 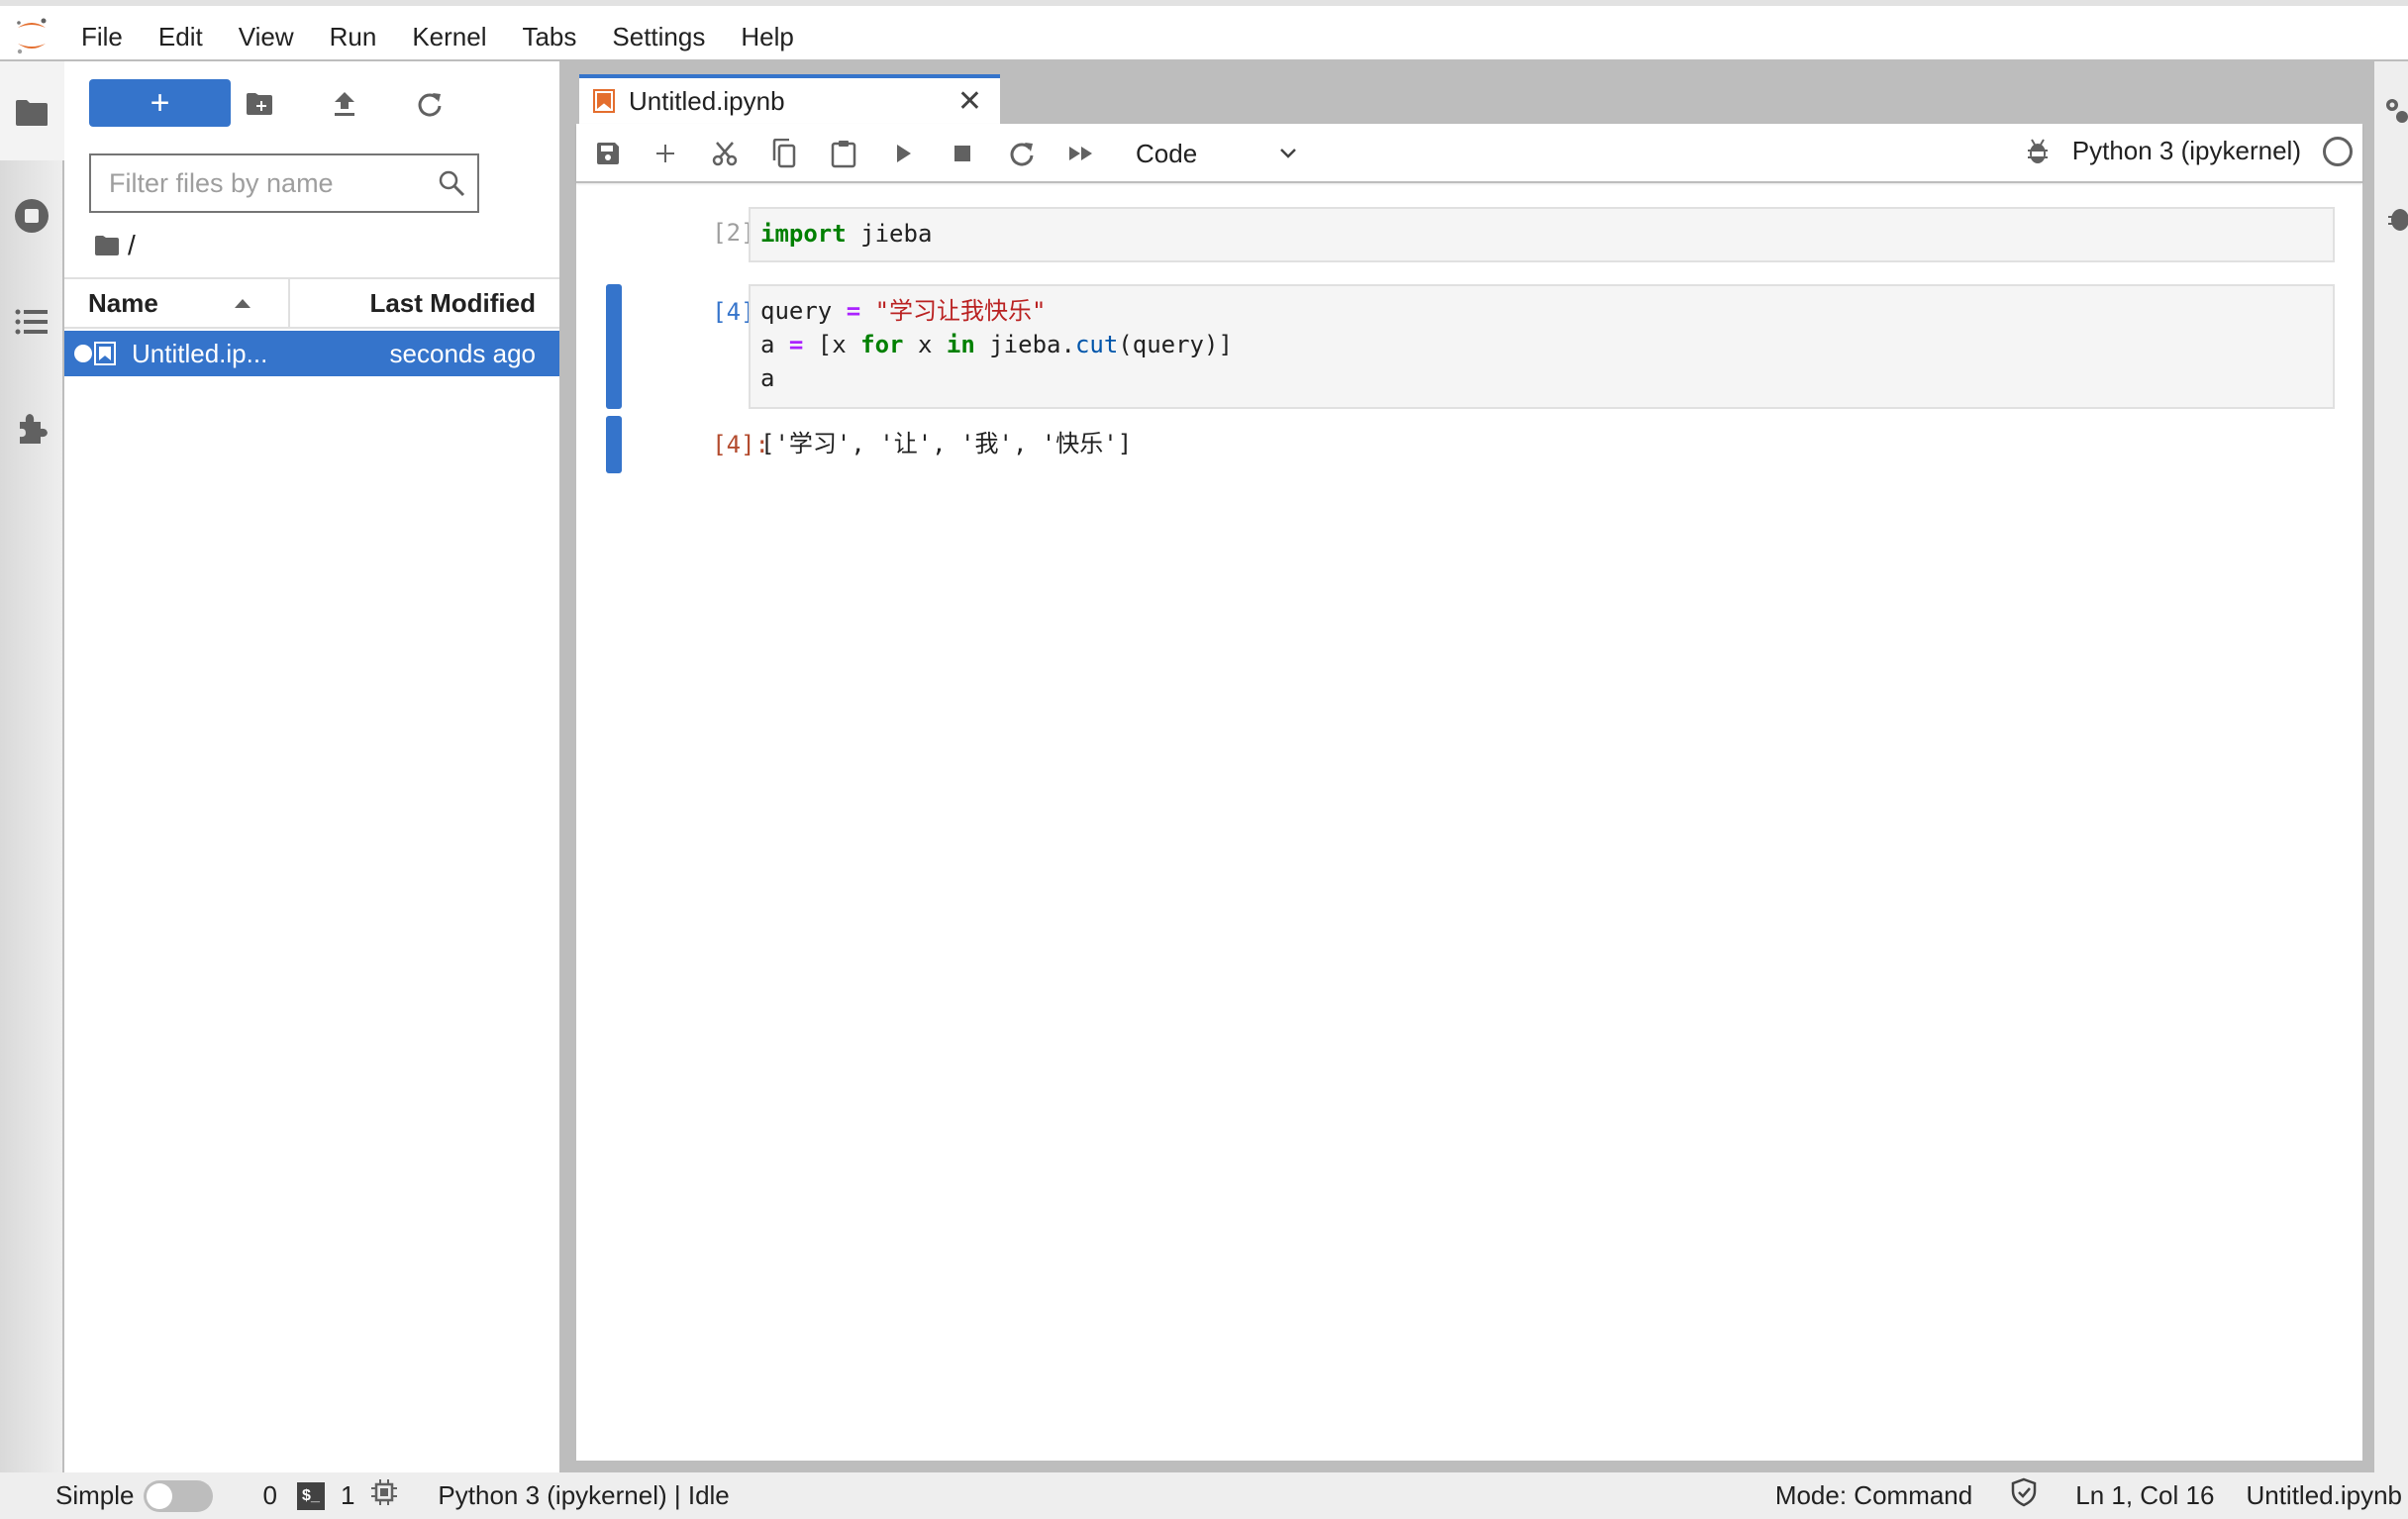 I want to click on code-token: query, so click(x=803, y=311).